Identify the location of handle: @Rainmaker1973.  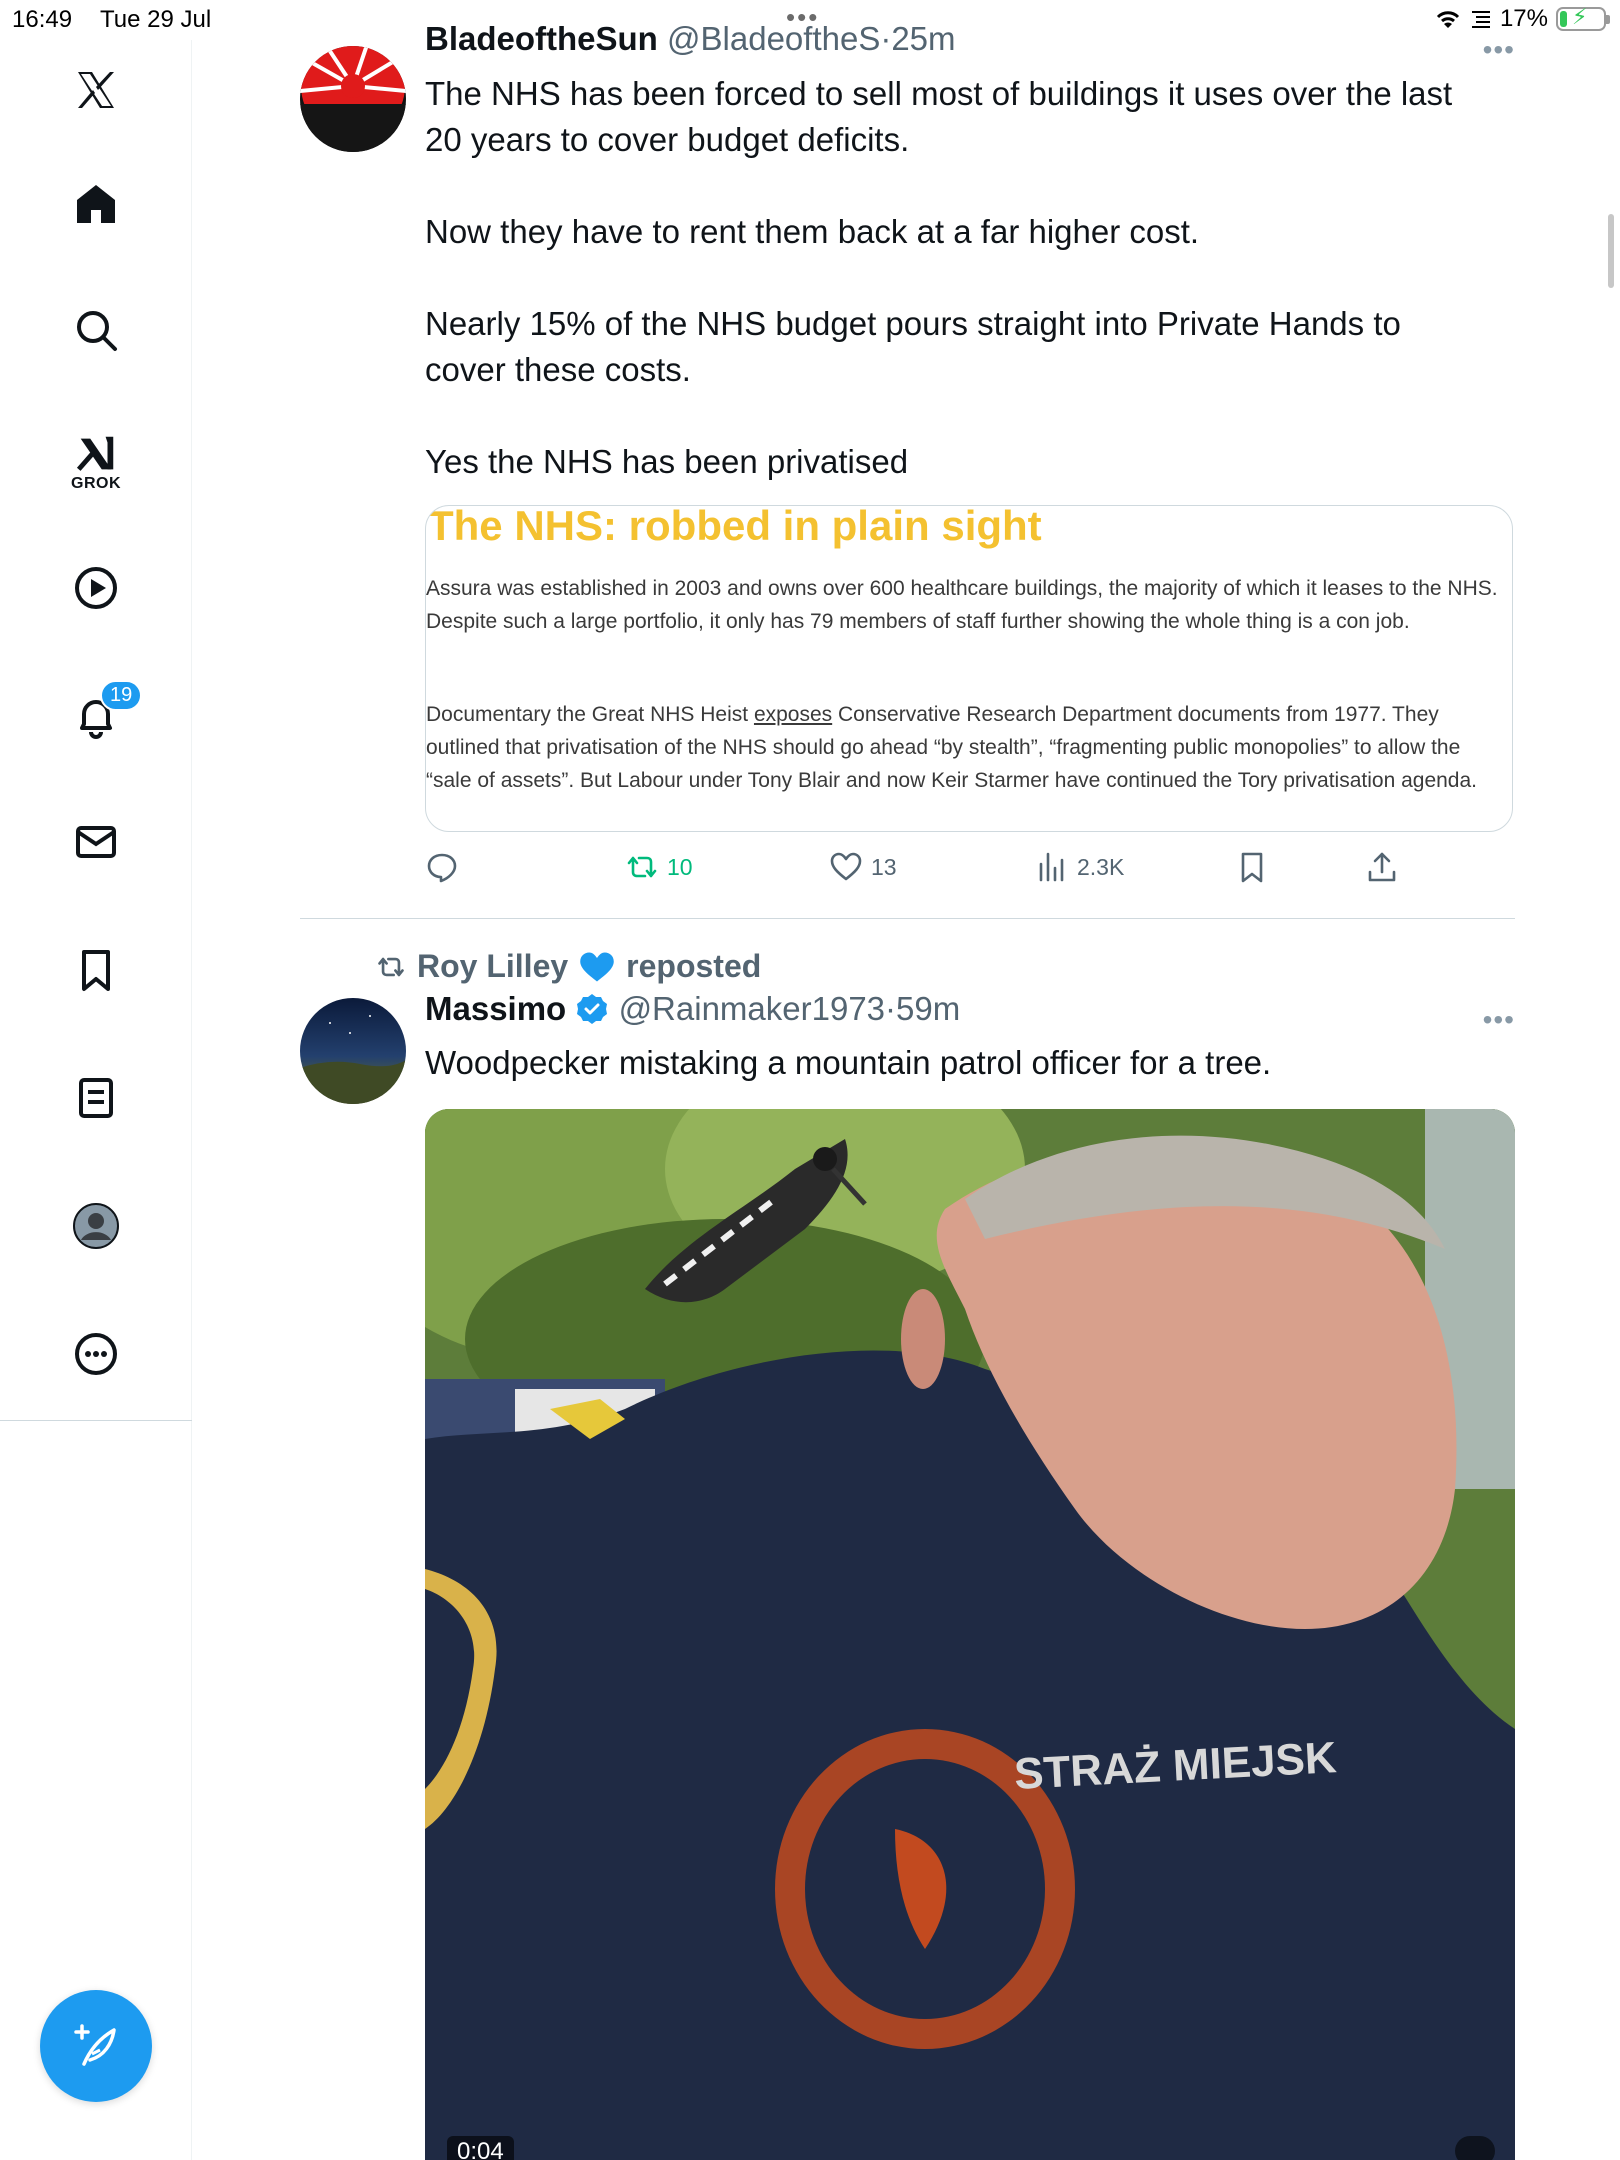
(752, 1008).